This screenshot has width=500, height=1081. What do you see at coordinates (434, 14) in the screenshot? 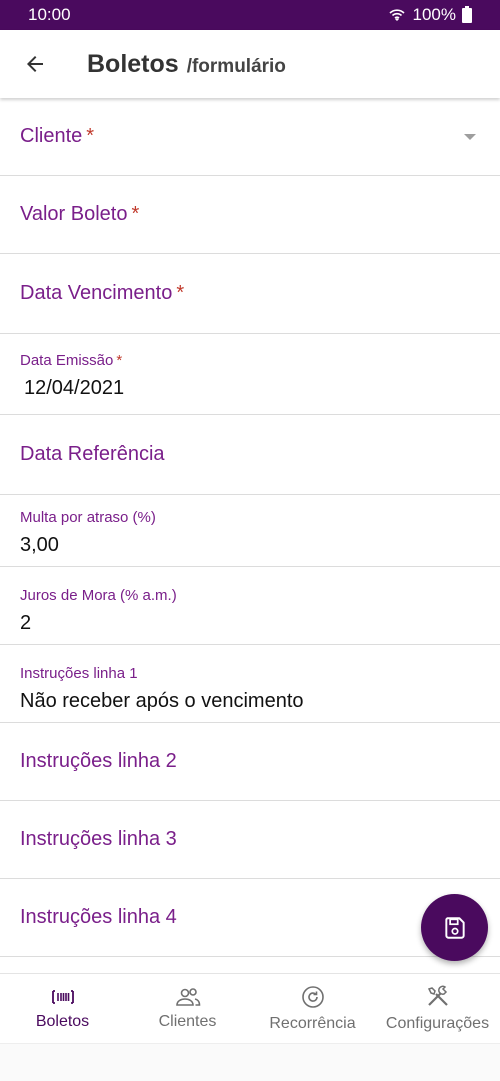
I see `battery-level: 100%` at bounding box center [434, 14].